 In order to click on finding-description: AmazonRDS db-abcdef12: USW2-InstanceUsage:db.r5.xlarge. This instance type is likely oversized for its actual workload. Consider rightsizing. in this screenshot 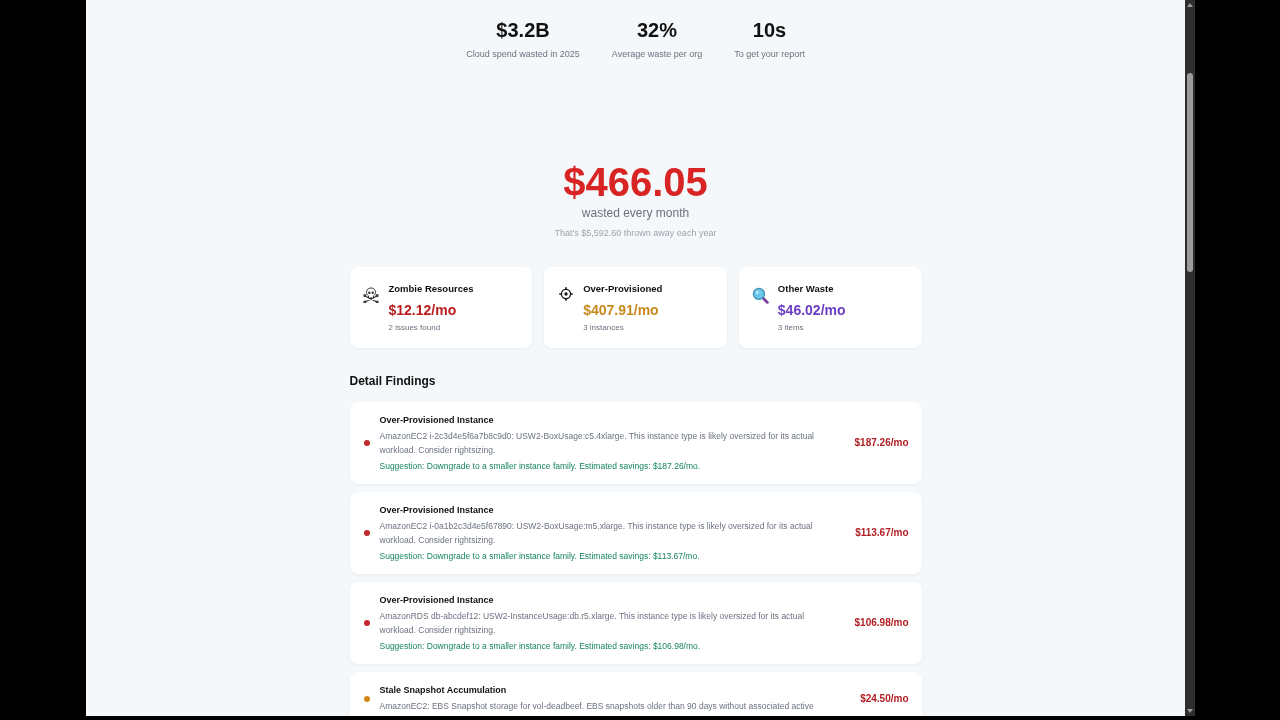, I will do `click(592, 623)`.